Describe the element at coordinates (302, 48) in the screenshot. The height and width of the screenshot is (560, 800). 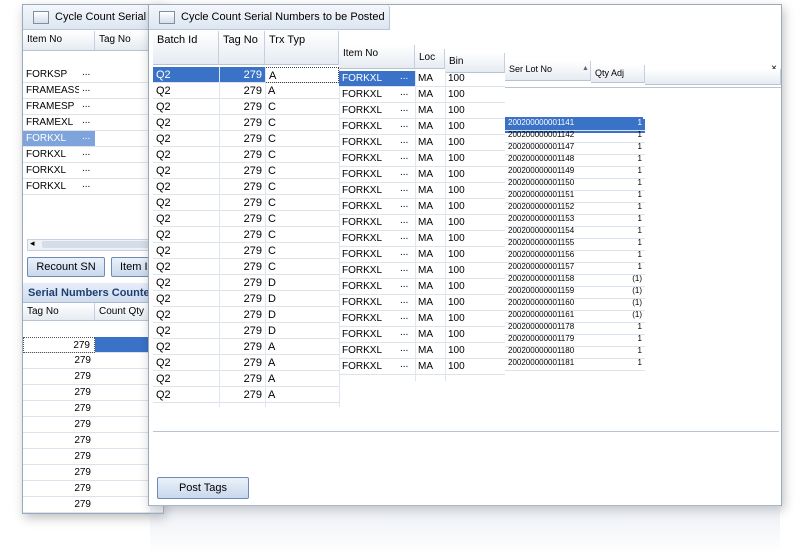
I see `column-header-trx-typ: Trx Typ` at that location.